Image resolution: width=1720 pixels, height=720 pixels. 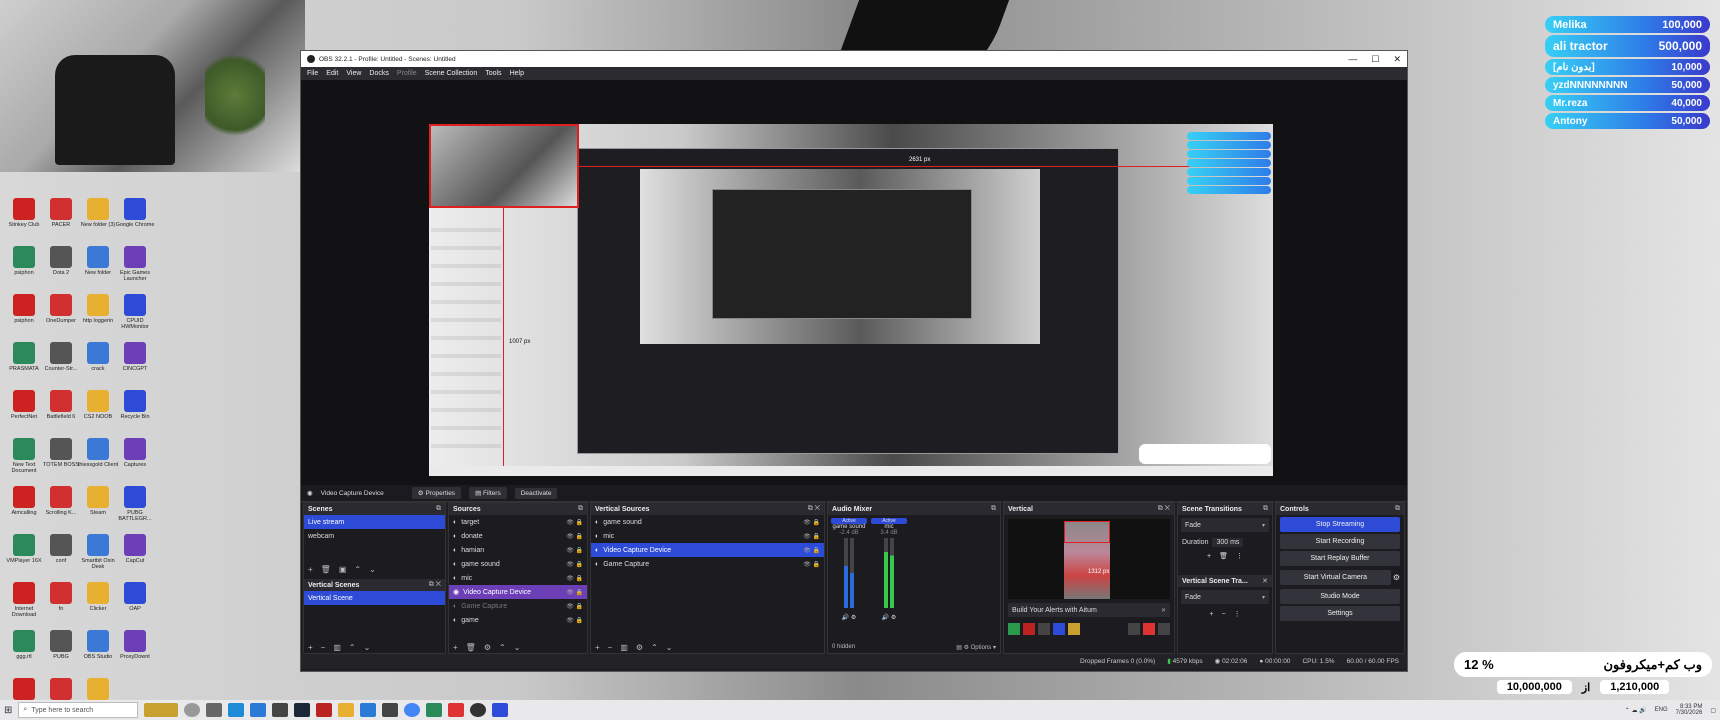 What do you see at coordinates (1661, 710) in the screenshot?
I see `language-indicator: ENG` at bounding box center [1661, 710].